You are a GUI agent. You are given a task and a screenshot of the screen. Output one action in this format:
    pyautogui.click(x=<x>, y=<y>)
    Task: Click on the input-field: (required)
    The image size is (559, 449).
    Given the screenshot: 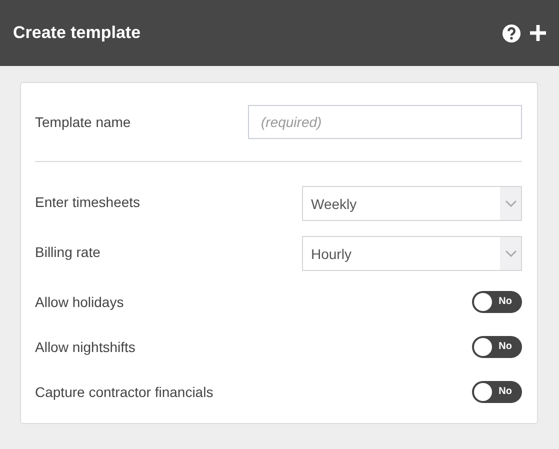 What is the action you would take?
    pyautogui.click(x=385, y=122)
    